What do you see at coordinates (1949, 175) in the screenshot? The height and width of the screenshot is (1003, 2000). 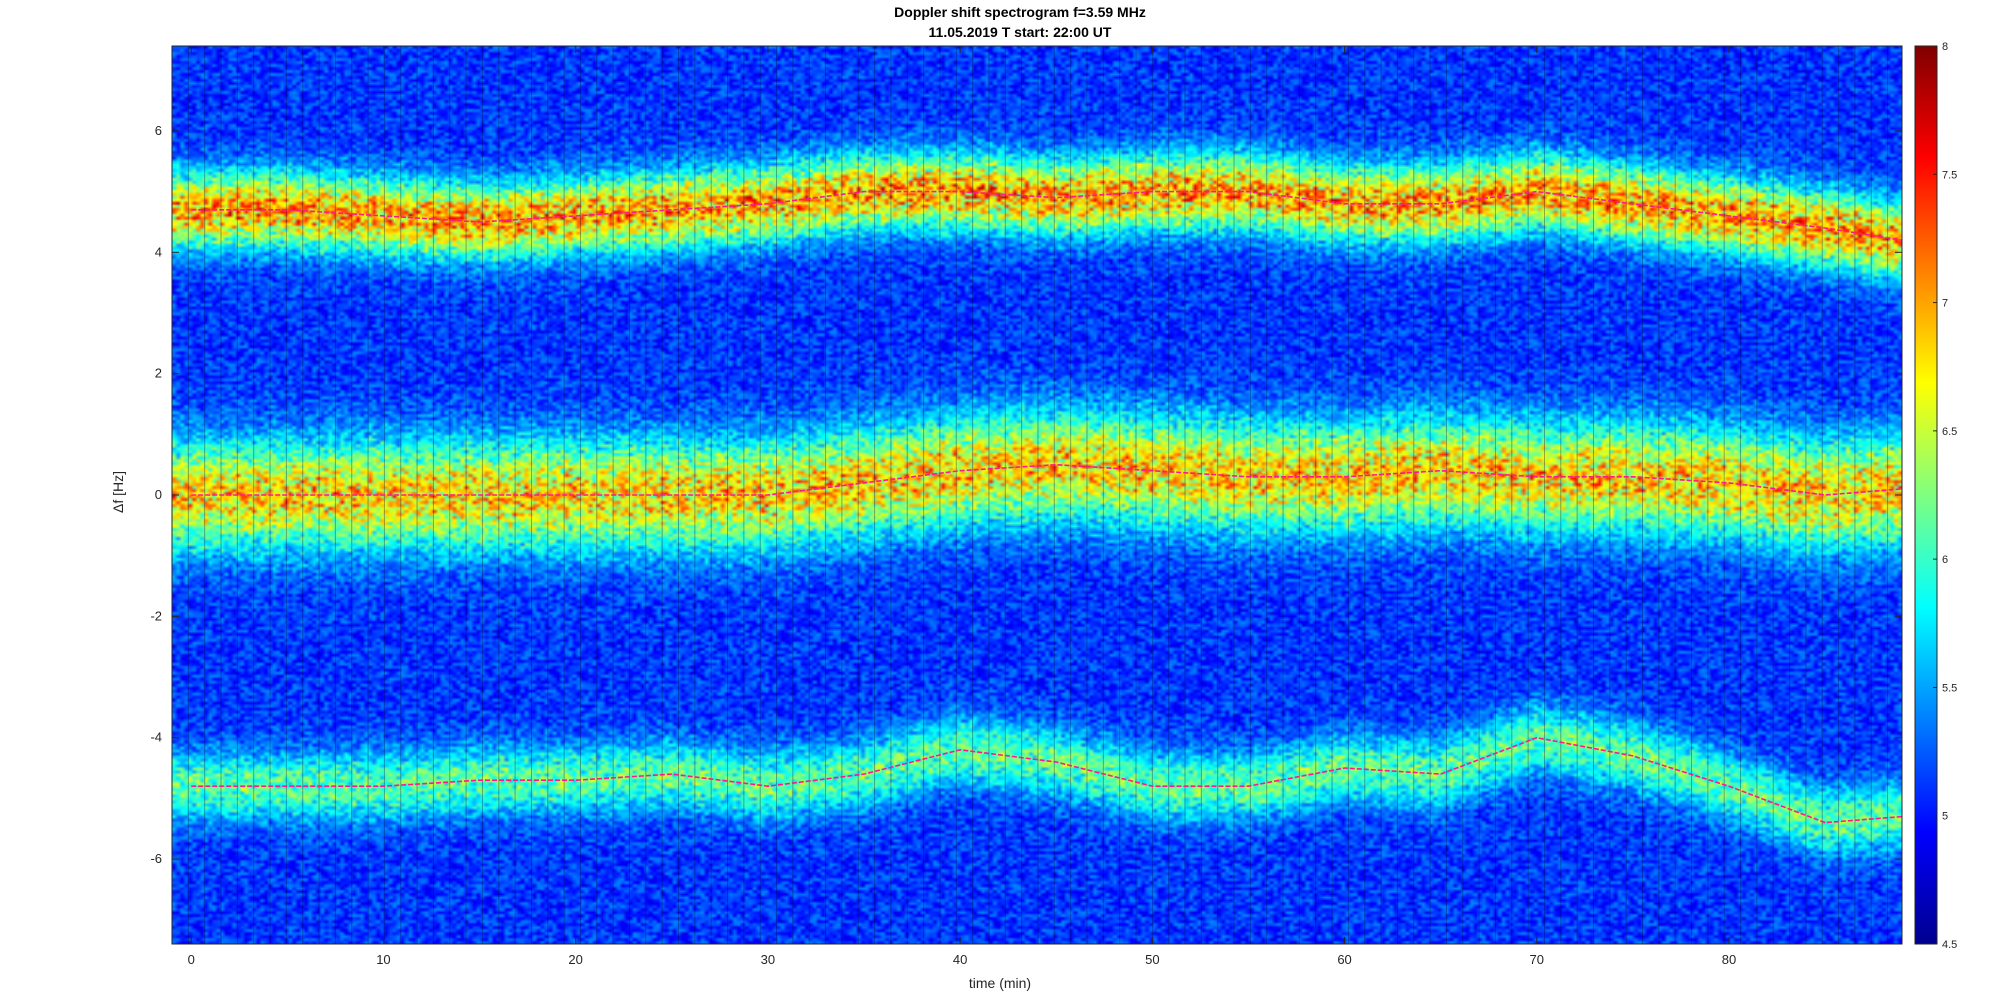 I see `colorbar-tick-label: 7.5` at bounding box center [1949, 175].